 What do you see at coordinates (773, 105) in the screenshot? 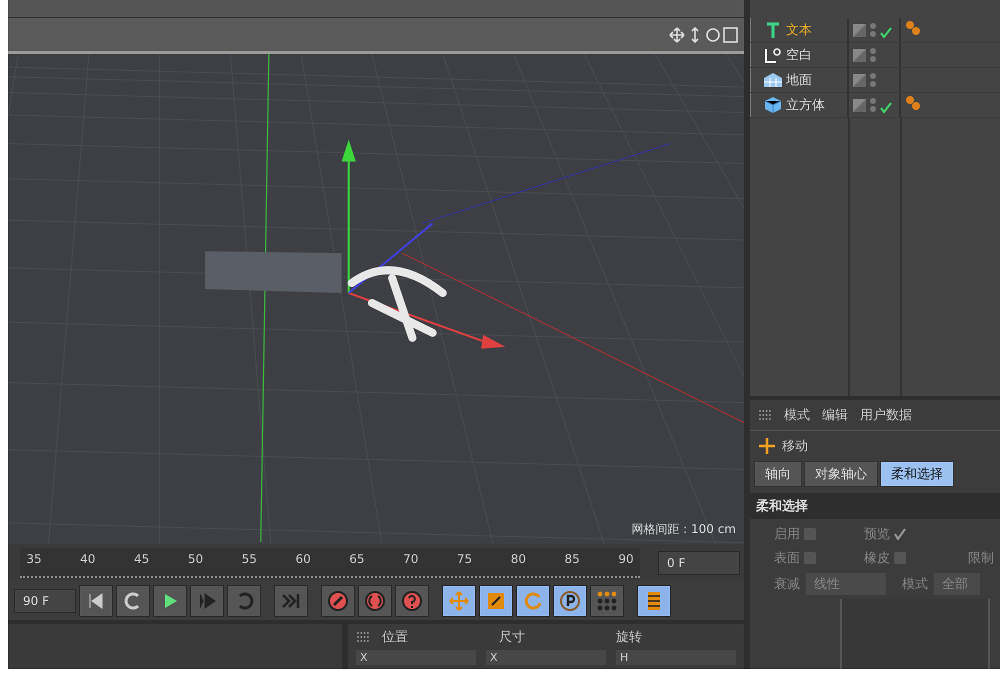
I see `cube-object-icon` at bounding box center [773, 105].